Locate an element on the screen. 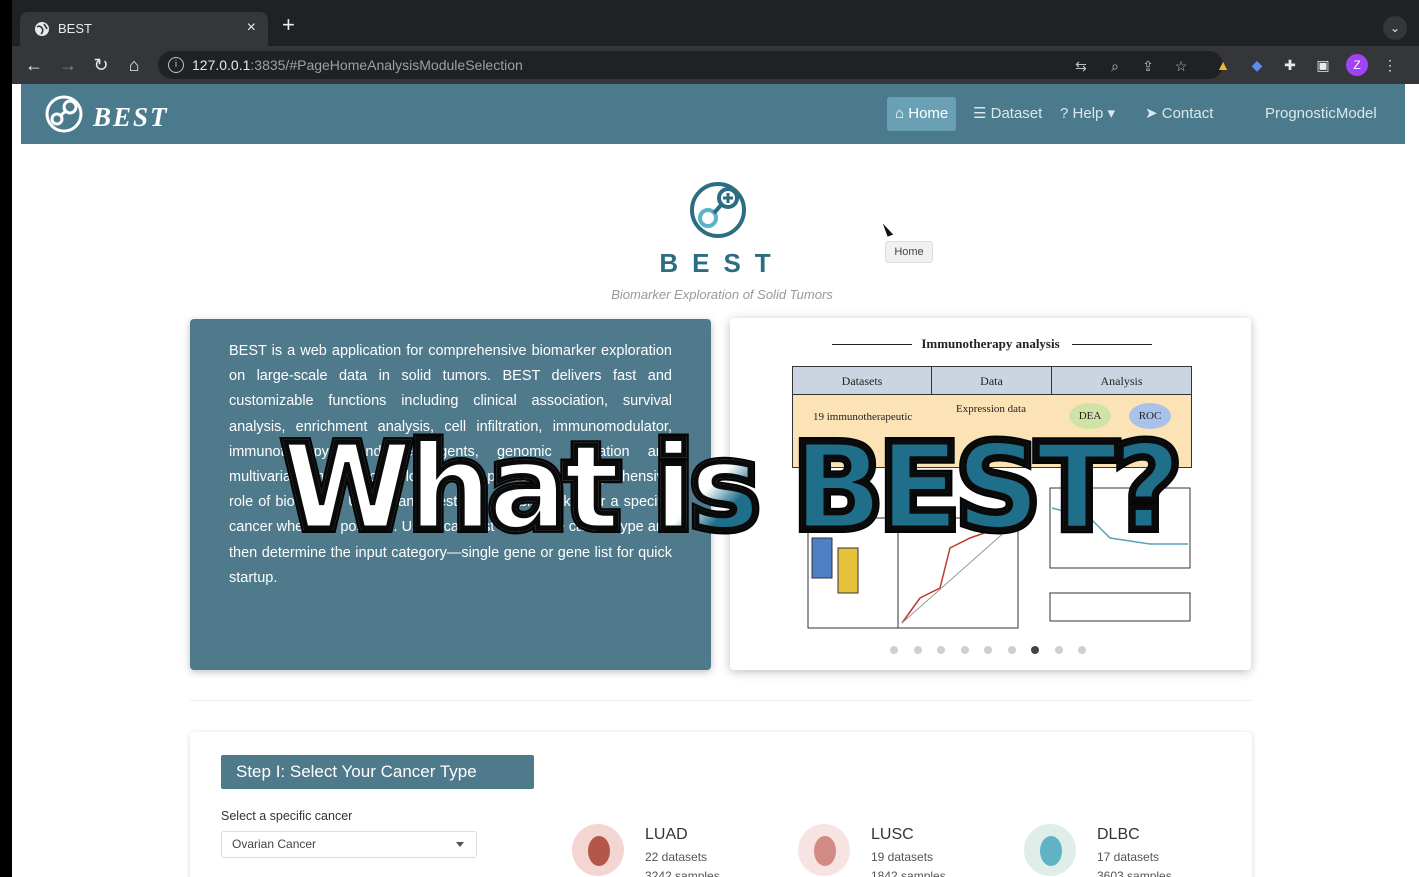 The height and width of the screenshot is (877, 1419). cancer-name: LUSC is located at coordinates (892, 834).